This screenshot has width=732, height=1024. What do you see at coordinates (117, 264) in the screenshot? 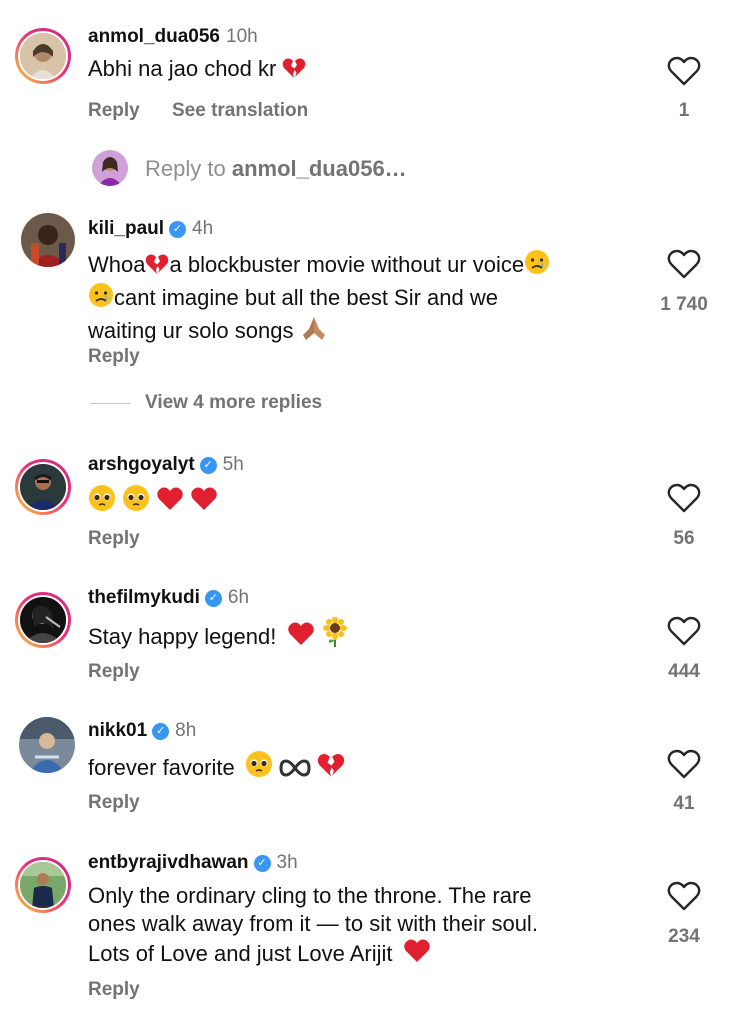
I see `comment-body-part: Whoa` at bounding box center [117, 264].